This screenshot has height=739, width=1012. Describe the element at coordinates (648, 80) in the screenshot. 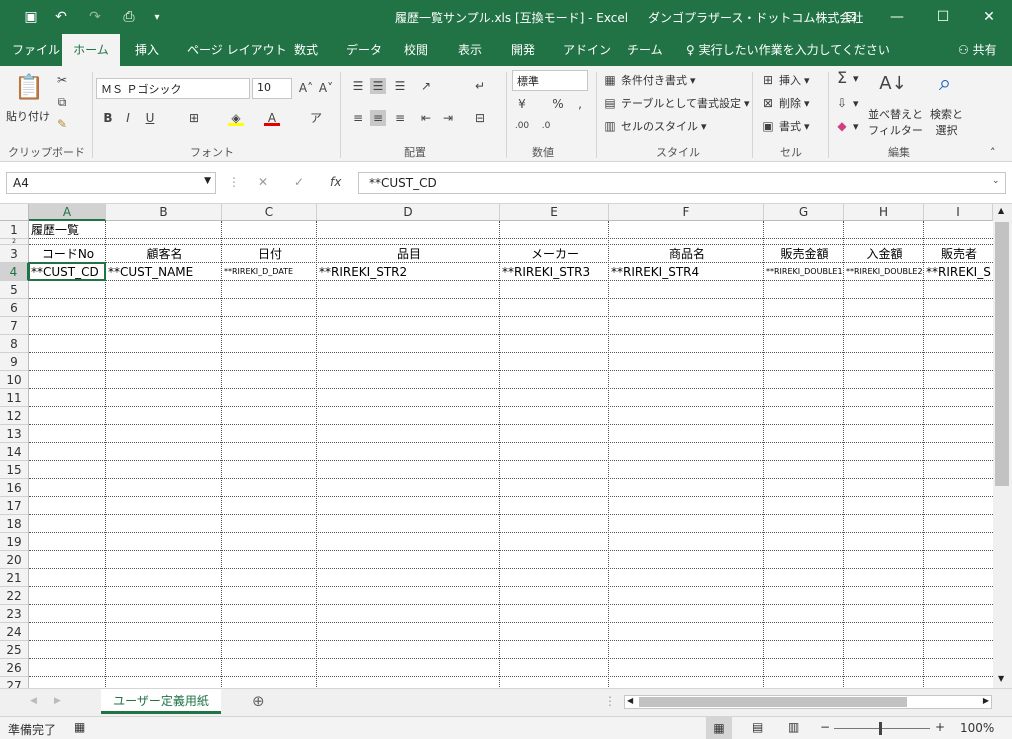

I see `conditional-formatting-button: ▦ 条件付き書式 ▾` at that location.